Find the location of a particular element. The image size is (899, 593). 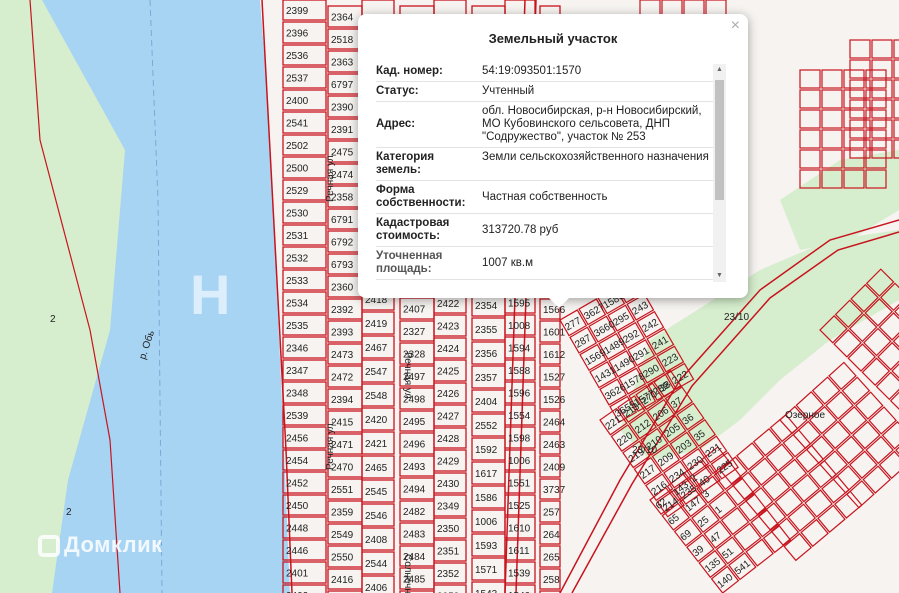

plot-number: 2535 is located at coordinates (297, 326).